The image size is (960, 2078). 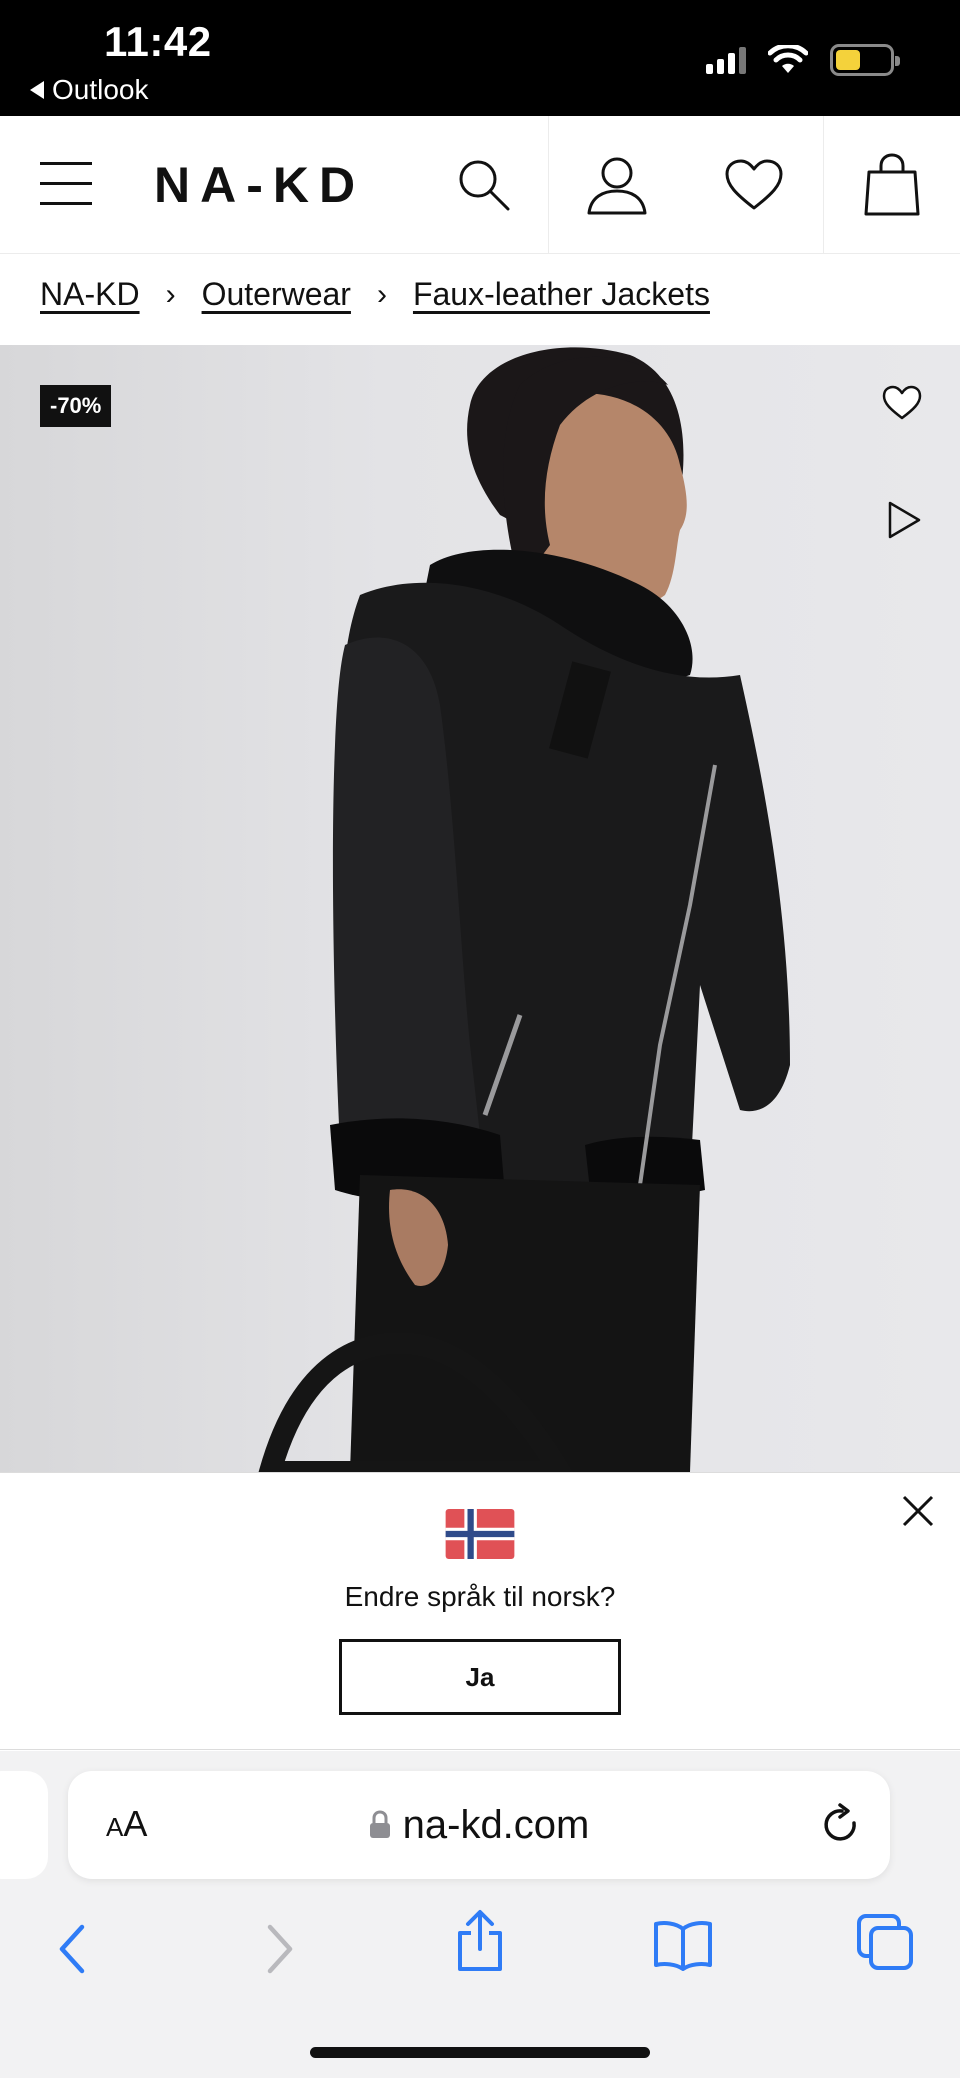 I want to click on breadcrumb-outerwear: Outerwear, so click(x=276, y=294).